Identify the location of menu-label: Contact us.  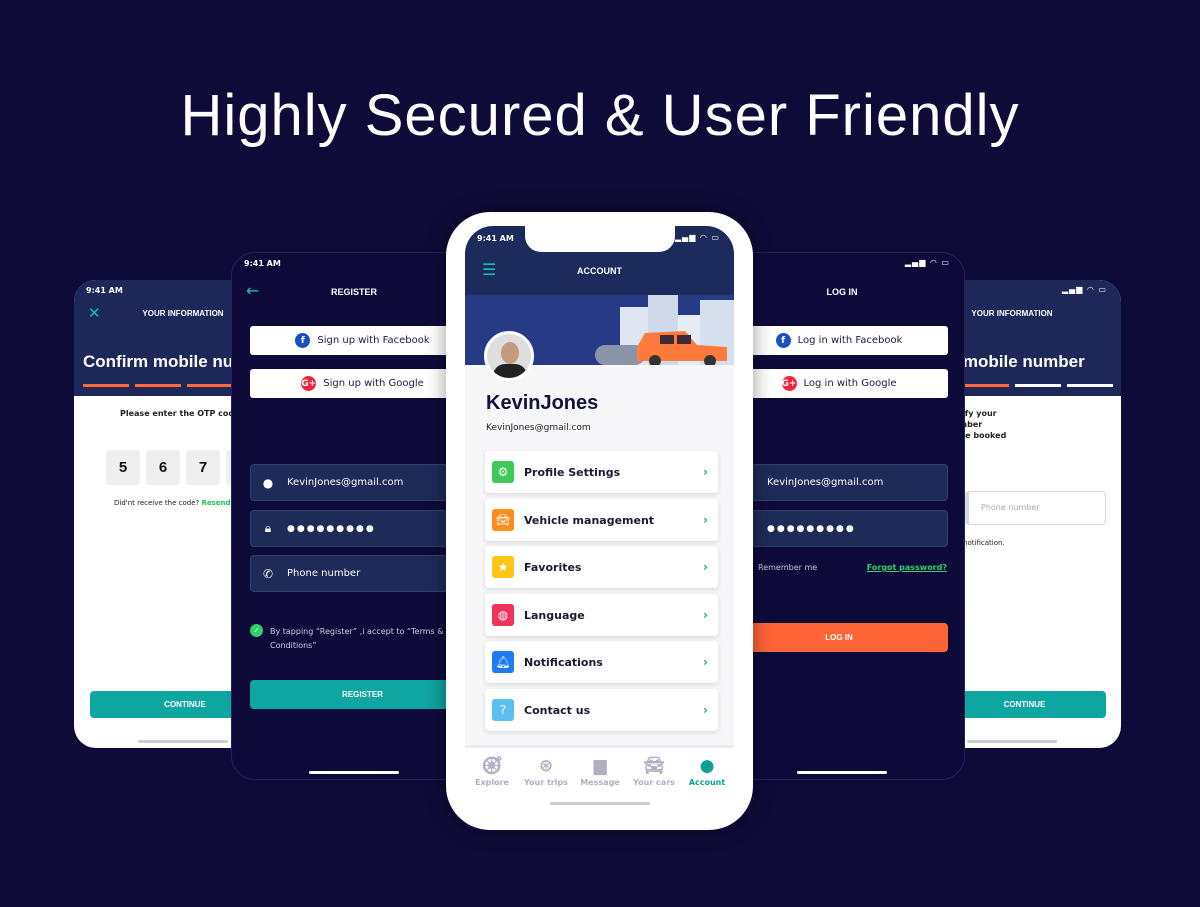
(557, 710).